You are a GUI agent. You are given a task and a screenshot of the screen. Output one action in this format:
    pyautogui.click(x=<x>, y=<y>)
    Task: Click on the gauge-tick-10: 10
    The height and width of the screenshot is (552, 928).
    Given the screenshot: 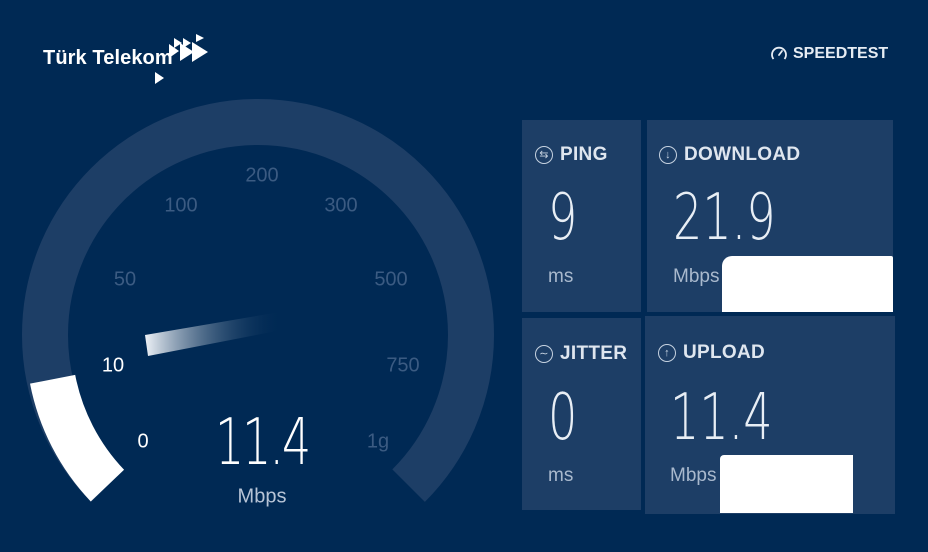 What is the action you would take?
    pyautogui.click(x=113, y=365)
    